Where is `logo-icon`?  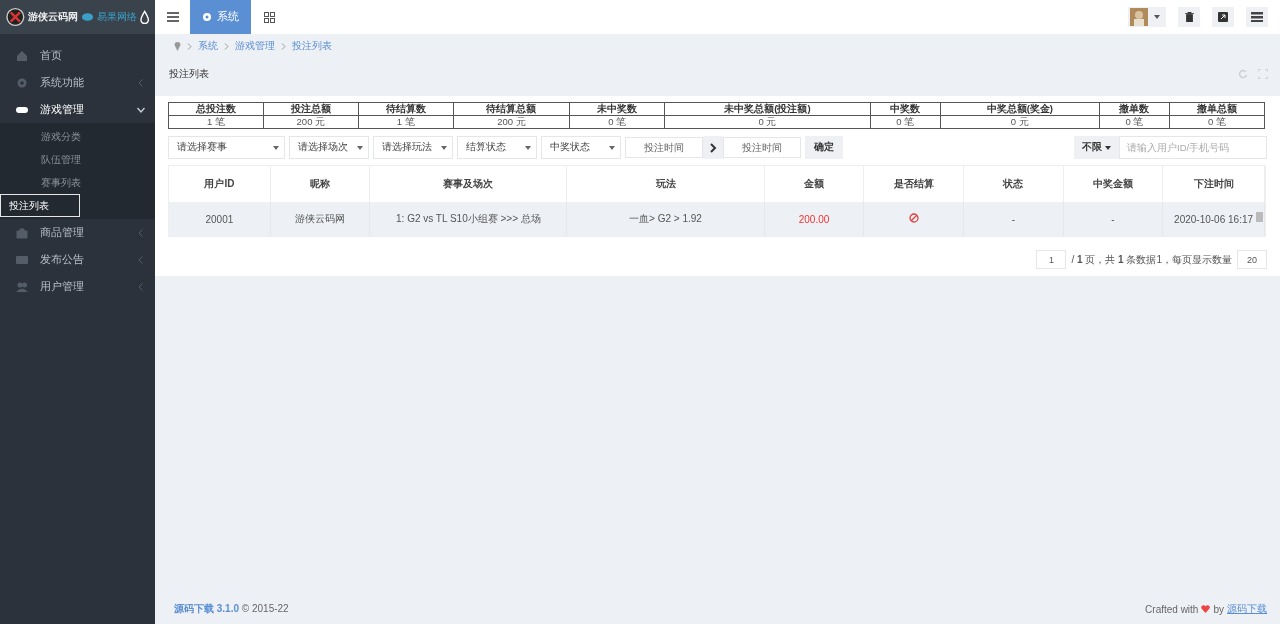 logo-icon is located at coordinates (15, 17).